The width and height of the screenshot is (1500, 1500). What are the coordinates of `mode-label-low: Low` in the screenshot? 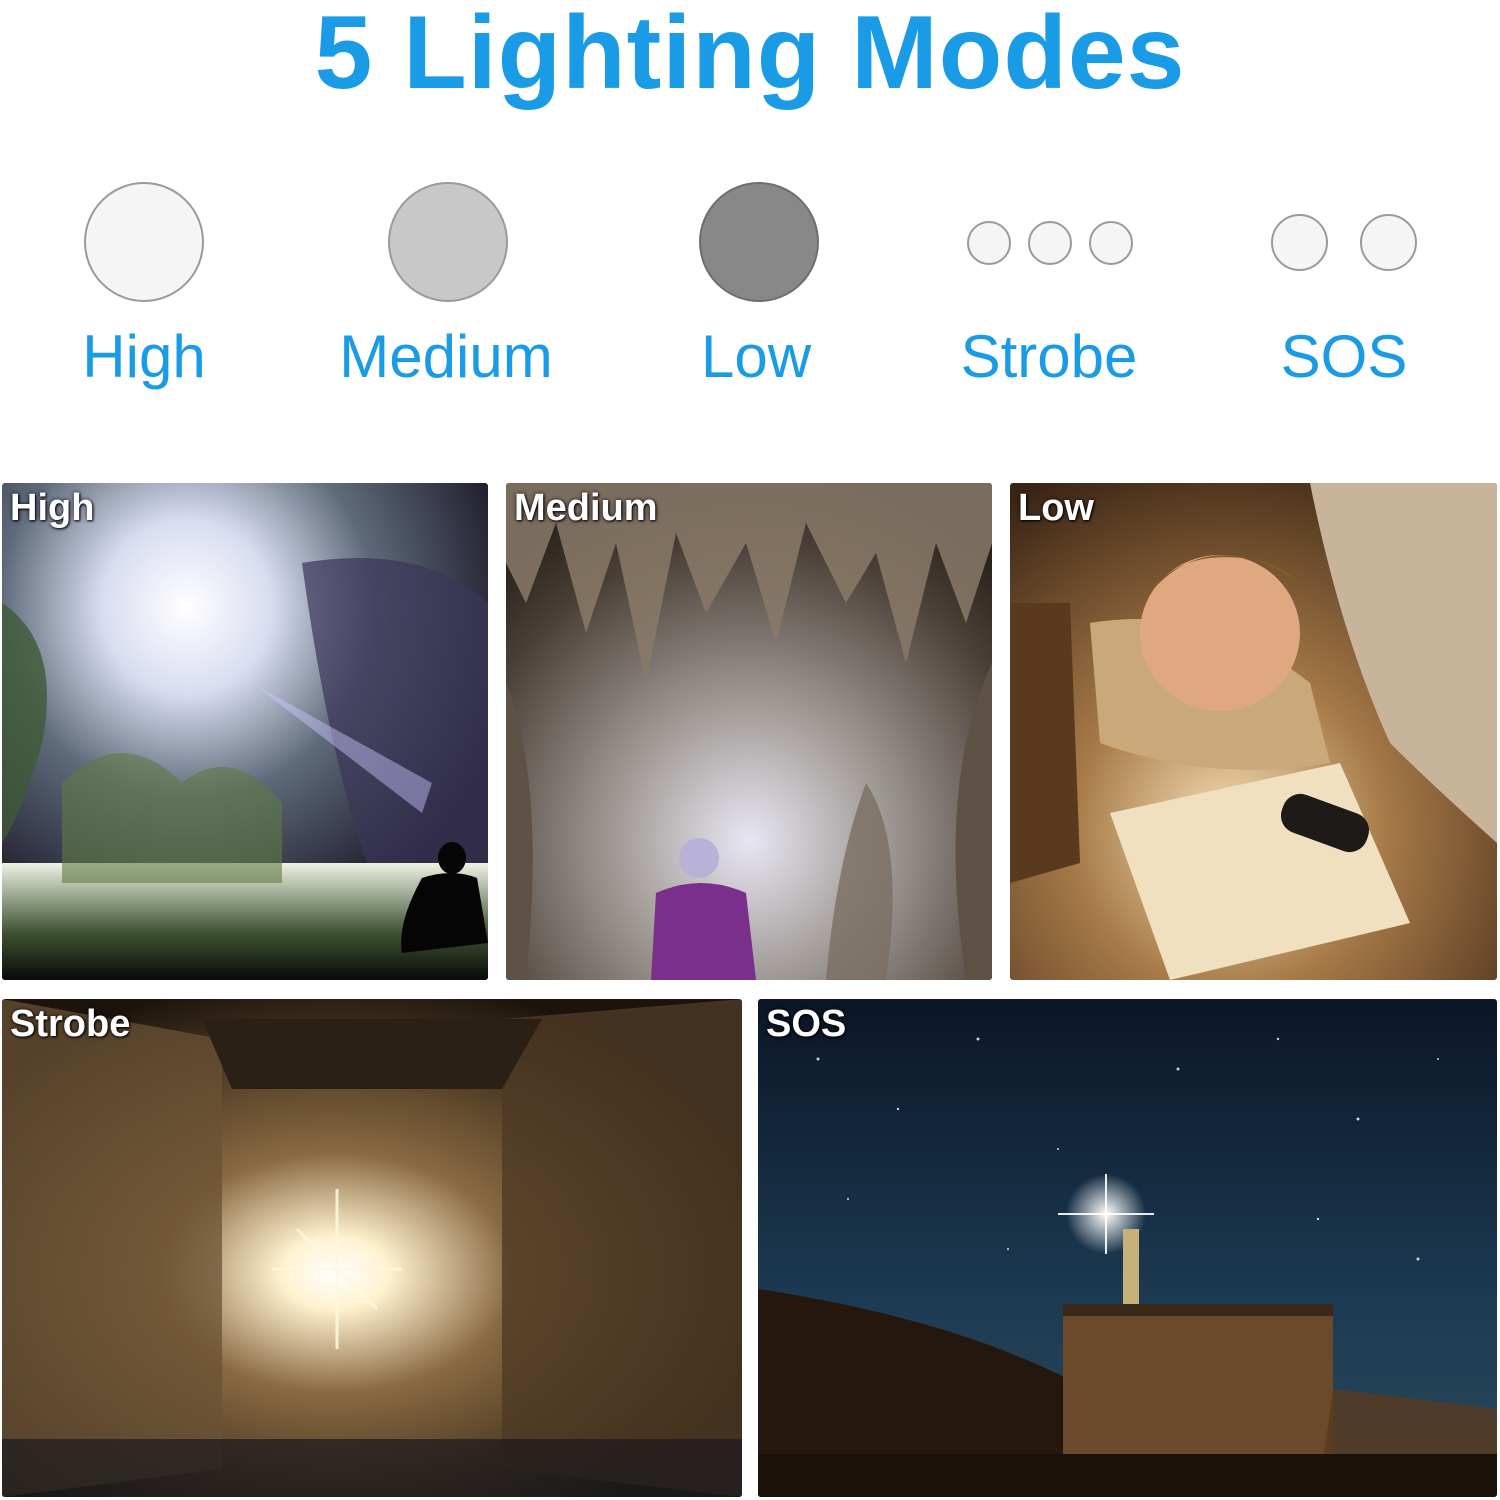 It's located at (756, 356).